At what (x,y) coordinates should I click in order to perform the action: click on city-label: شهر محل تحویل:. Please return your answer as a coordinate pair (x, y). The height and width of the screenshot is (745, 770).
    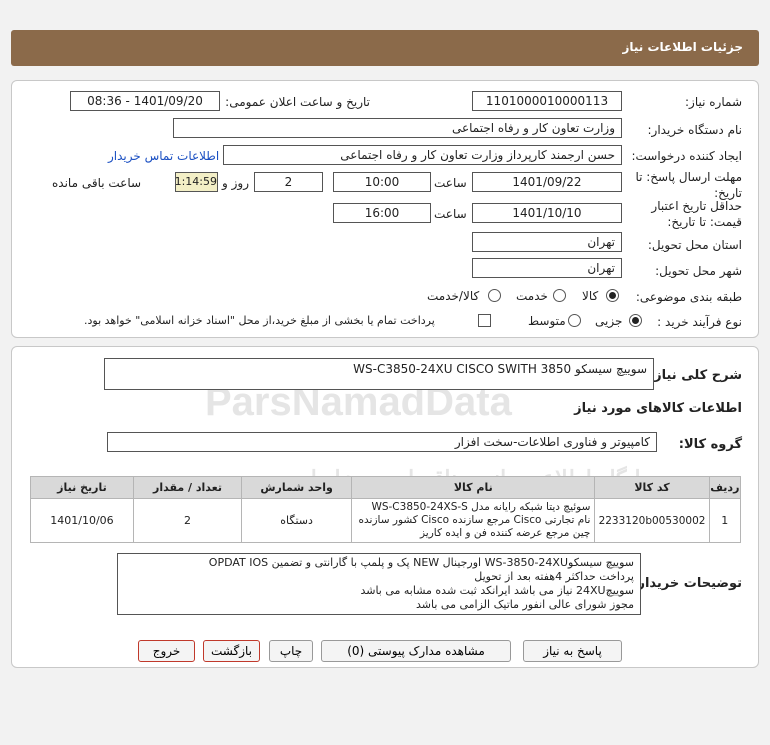
    Looking at the image, I should click on (698, 271).